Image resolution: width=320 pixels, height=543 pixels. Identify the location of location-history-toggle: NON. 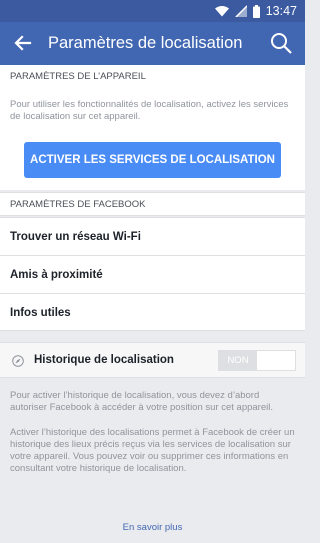
(257, 360).